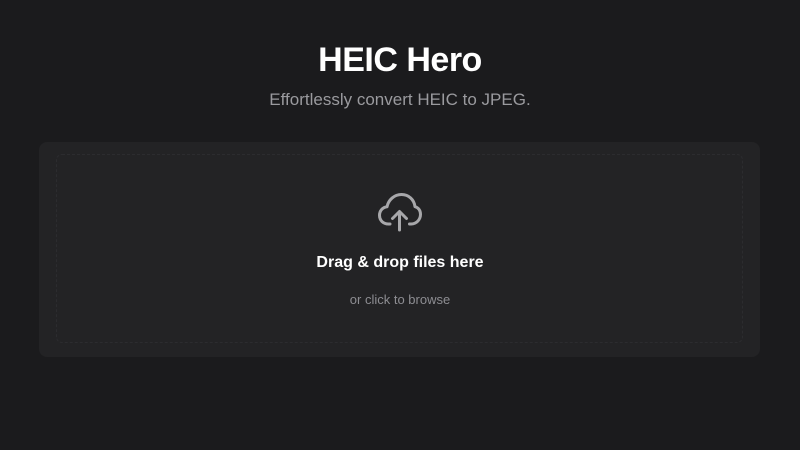 This screenshot has width=800, height=450. I want to click on dropzone-browse-hint: or click to browse, so click(400, 299).